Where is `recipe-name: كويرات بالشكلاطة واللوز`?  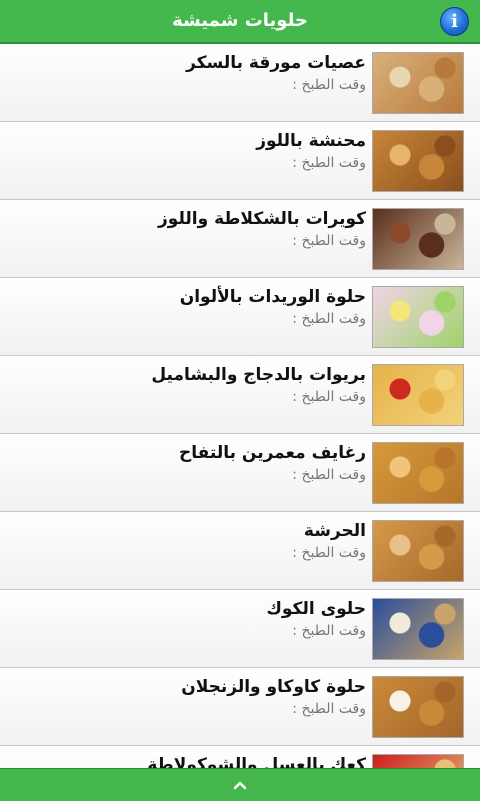
recipe-name: كويرات بالشكلاطة واللوز is located at coordinates (262, 219).